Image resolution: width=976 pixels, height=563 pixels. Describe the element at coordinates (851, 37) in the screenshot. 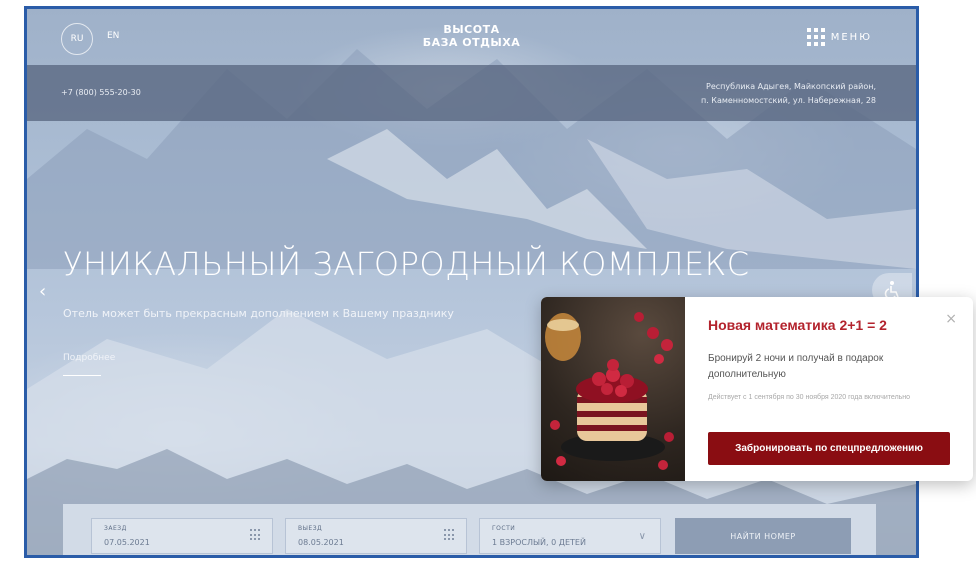

I see `menu-label: МЕНЮ` at that location.